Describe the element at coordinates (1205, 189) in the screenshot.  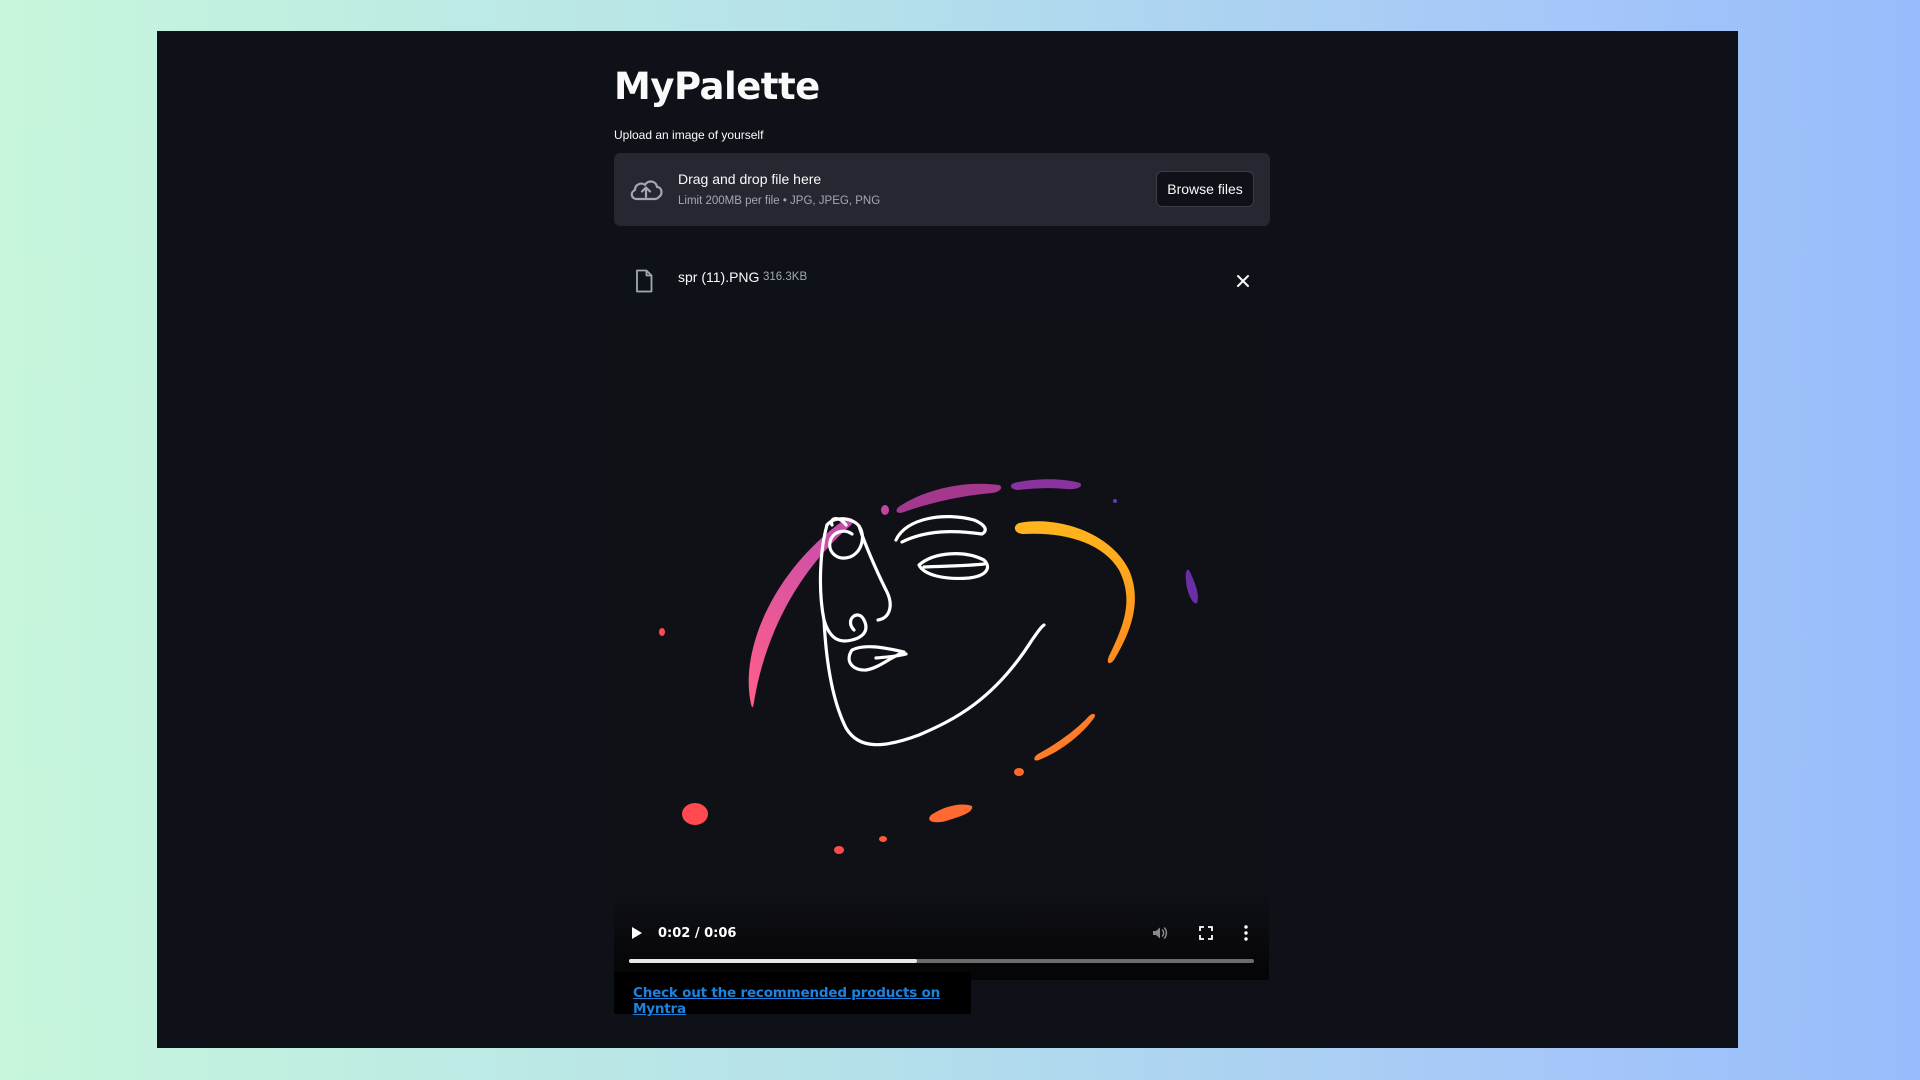
I see `browse-files-button: Browse files` at that location.